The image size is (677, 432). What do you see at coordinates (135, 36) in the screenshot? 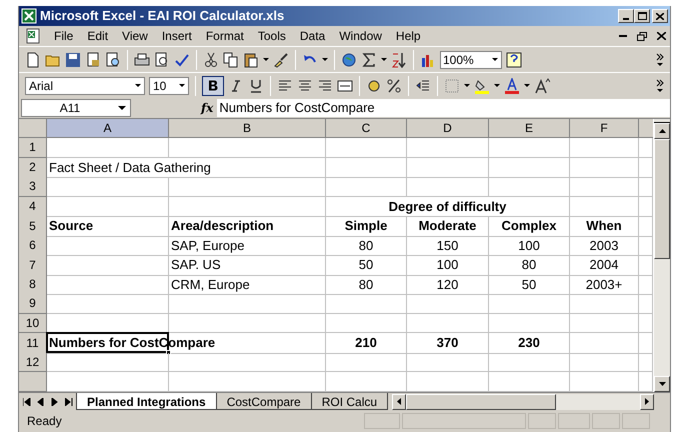
I see `menu-item: View` at bounding box center [135, 36].